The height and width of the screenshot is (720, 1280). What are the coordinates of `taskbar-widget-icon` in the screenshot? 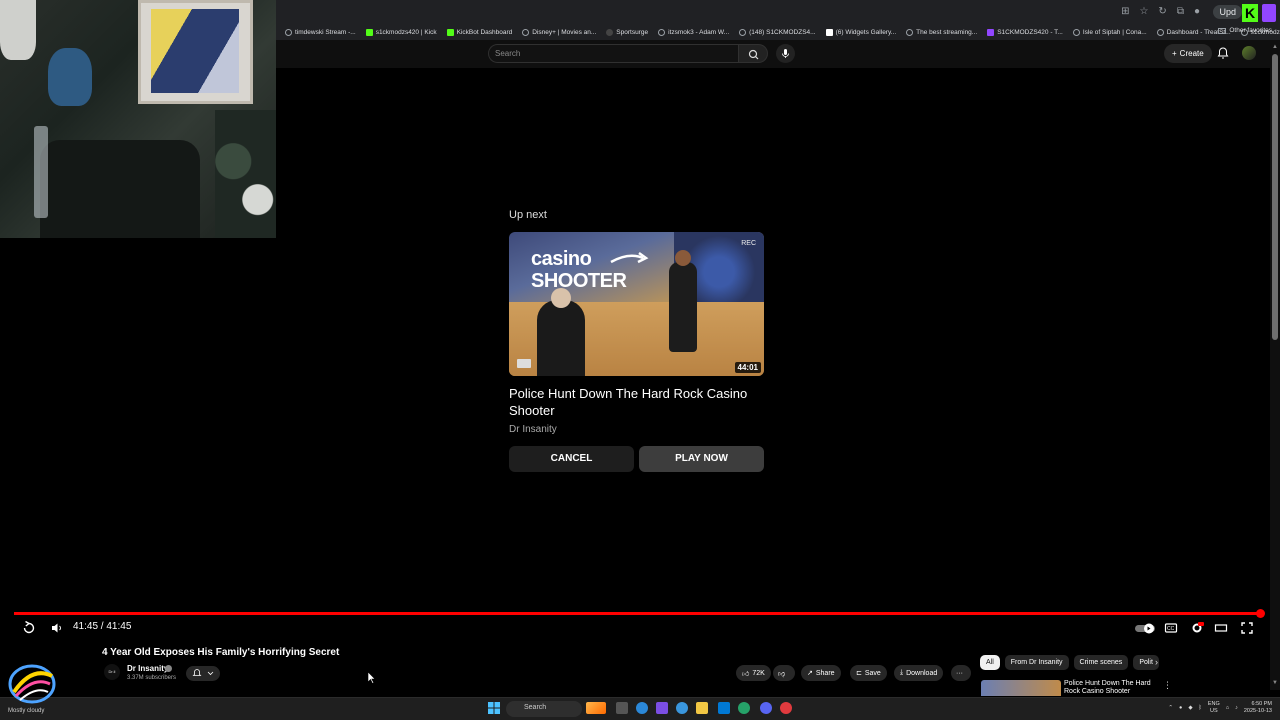 It's located at (596, 708).